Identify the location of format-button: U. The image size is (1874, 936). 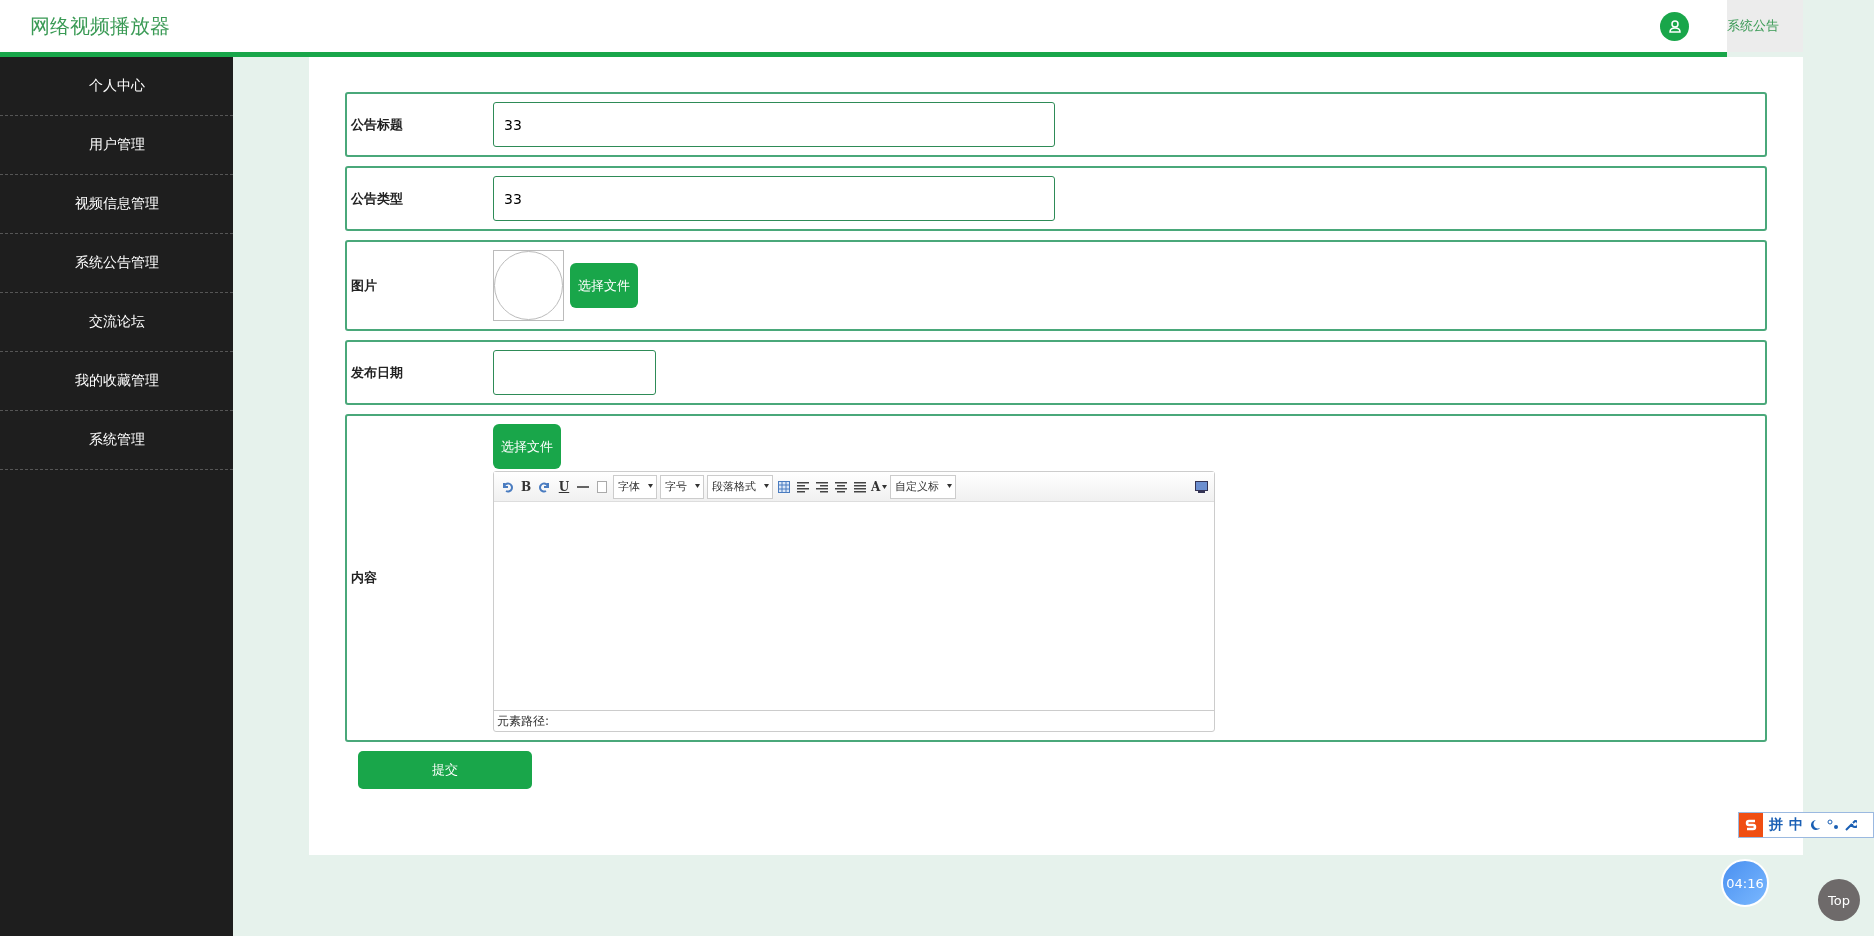
(564, 486).